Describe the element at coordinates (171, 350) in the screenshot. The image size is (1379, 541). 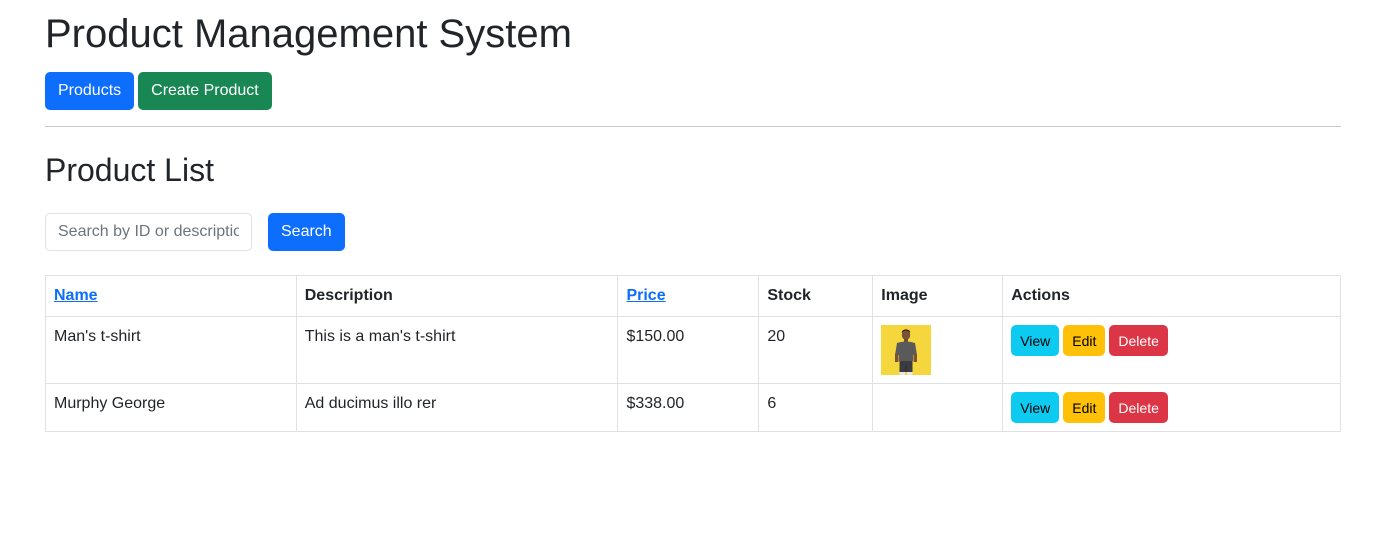
I see `product-name-cell: Man's t-shirt` at that location.